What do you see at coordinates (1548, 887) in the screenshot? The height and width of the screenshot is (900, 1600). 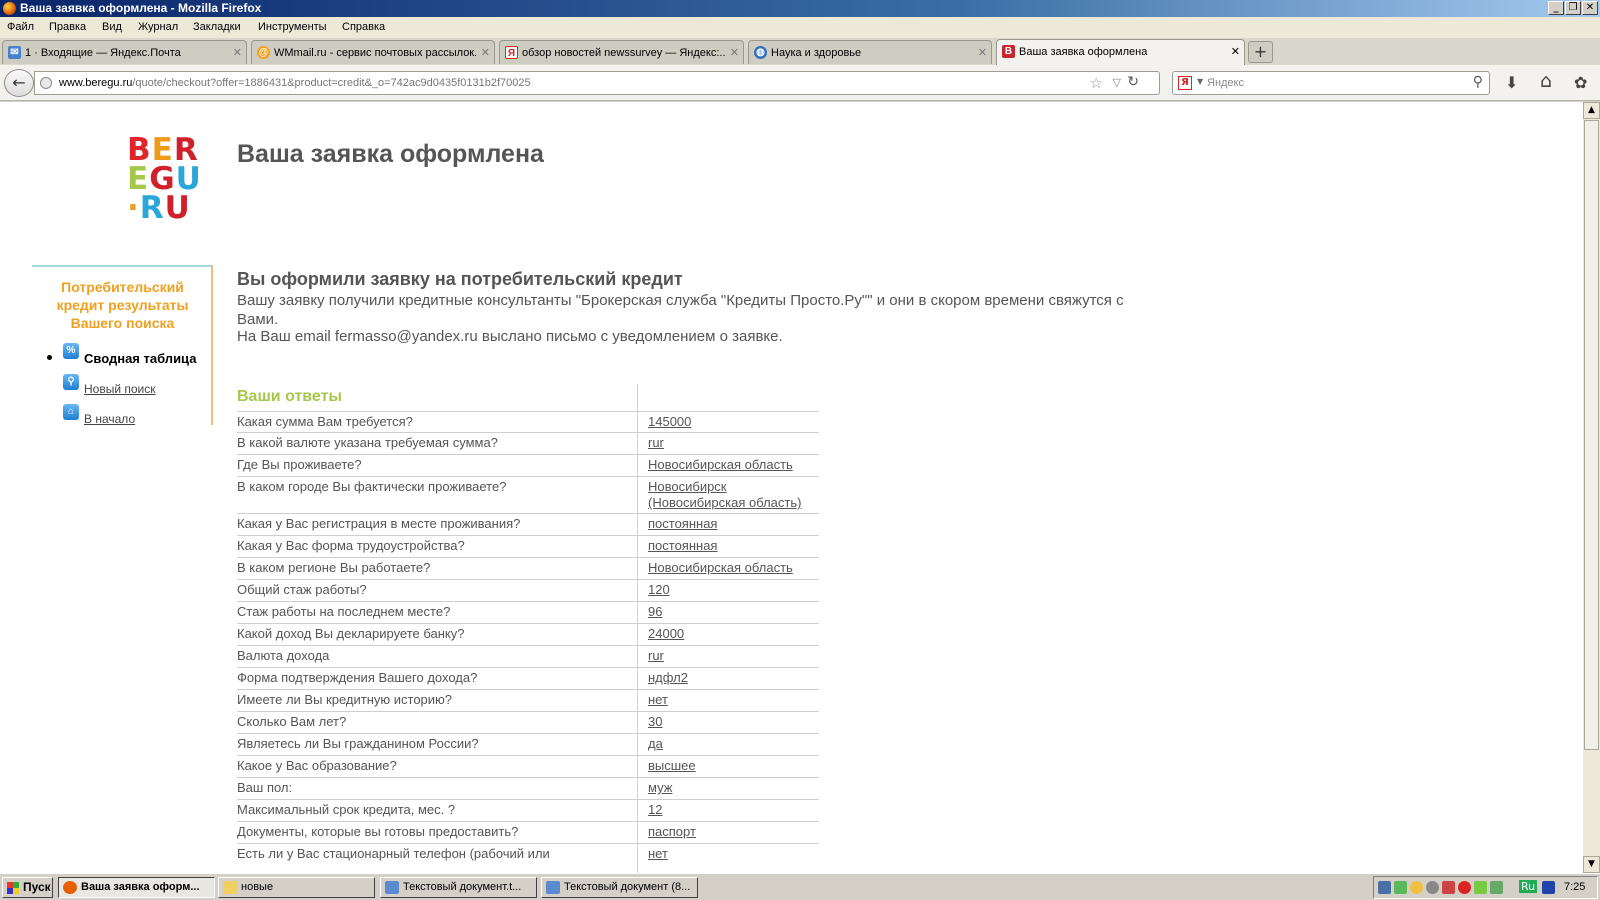 I see `media-icon` at bounding box center [1548, 887].